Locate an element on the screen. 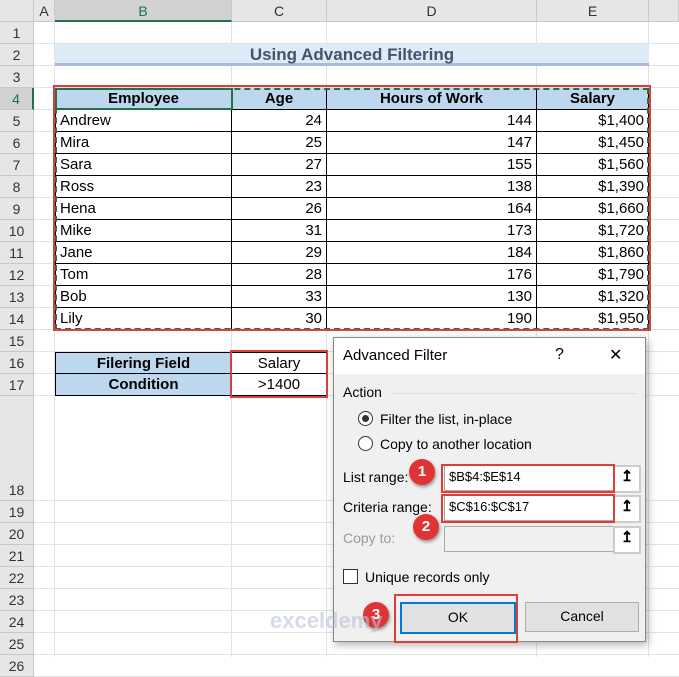  close-button: ✕ is located at coordinates (615, 355).